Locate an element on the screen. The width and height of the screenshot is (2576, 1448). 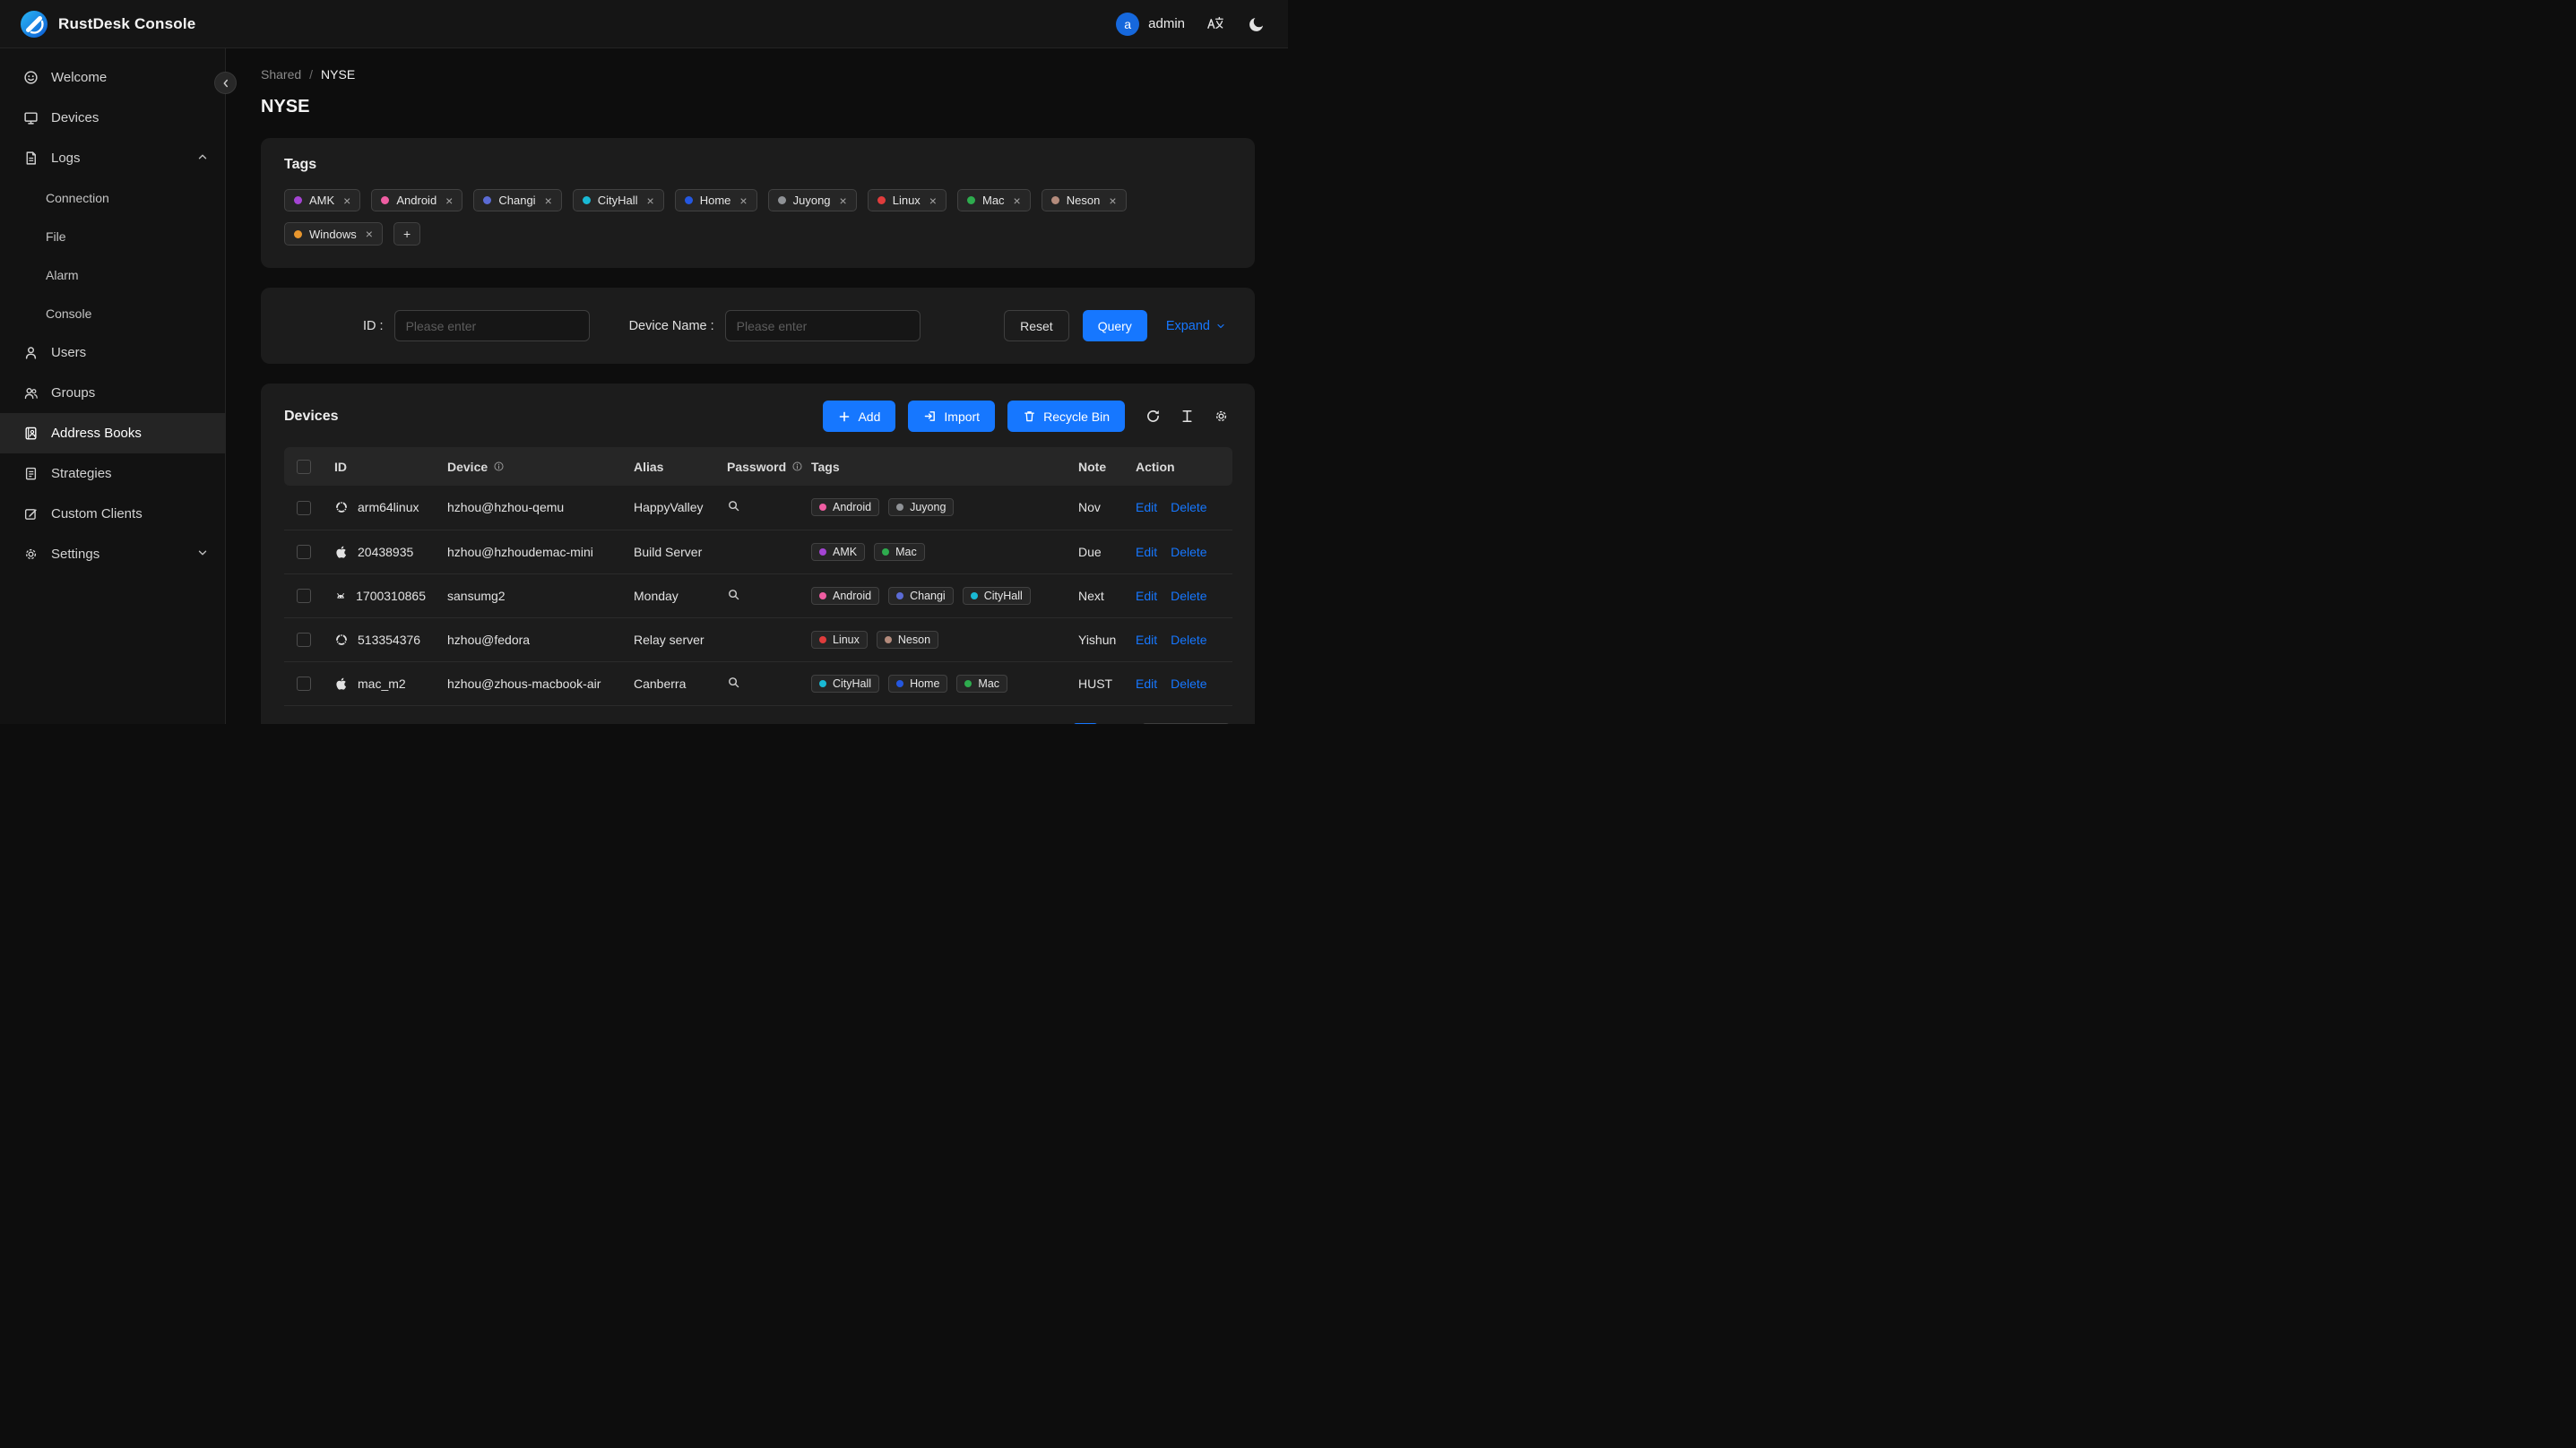
reset-button: Reset is located at coordinates (1036, 326).